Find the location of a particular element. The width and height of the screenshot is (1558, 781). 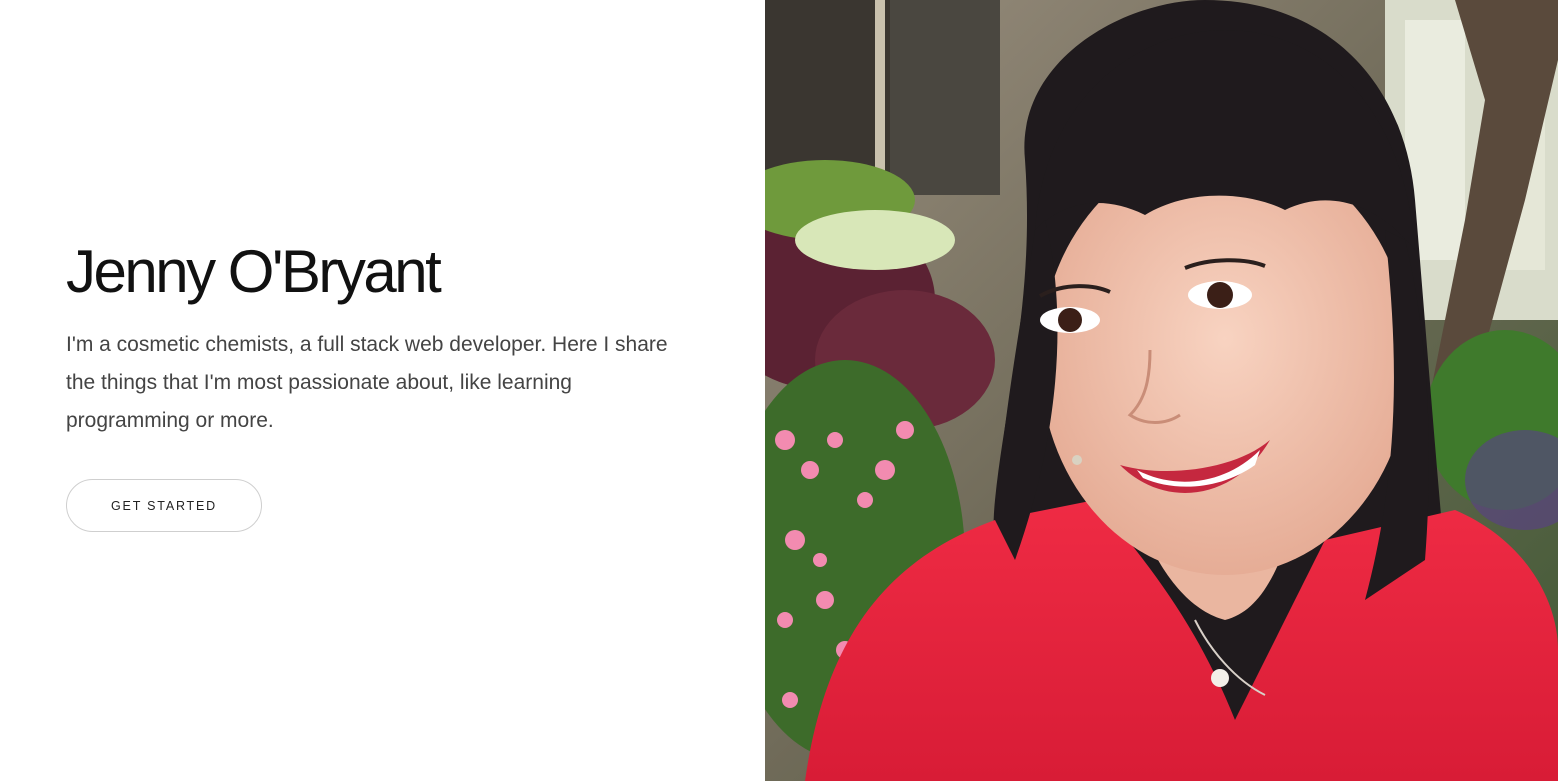

face is located at coordinates (1225, 360).